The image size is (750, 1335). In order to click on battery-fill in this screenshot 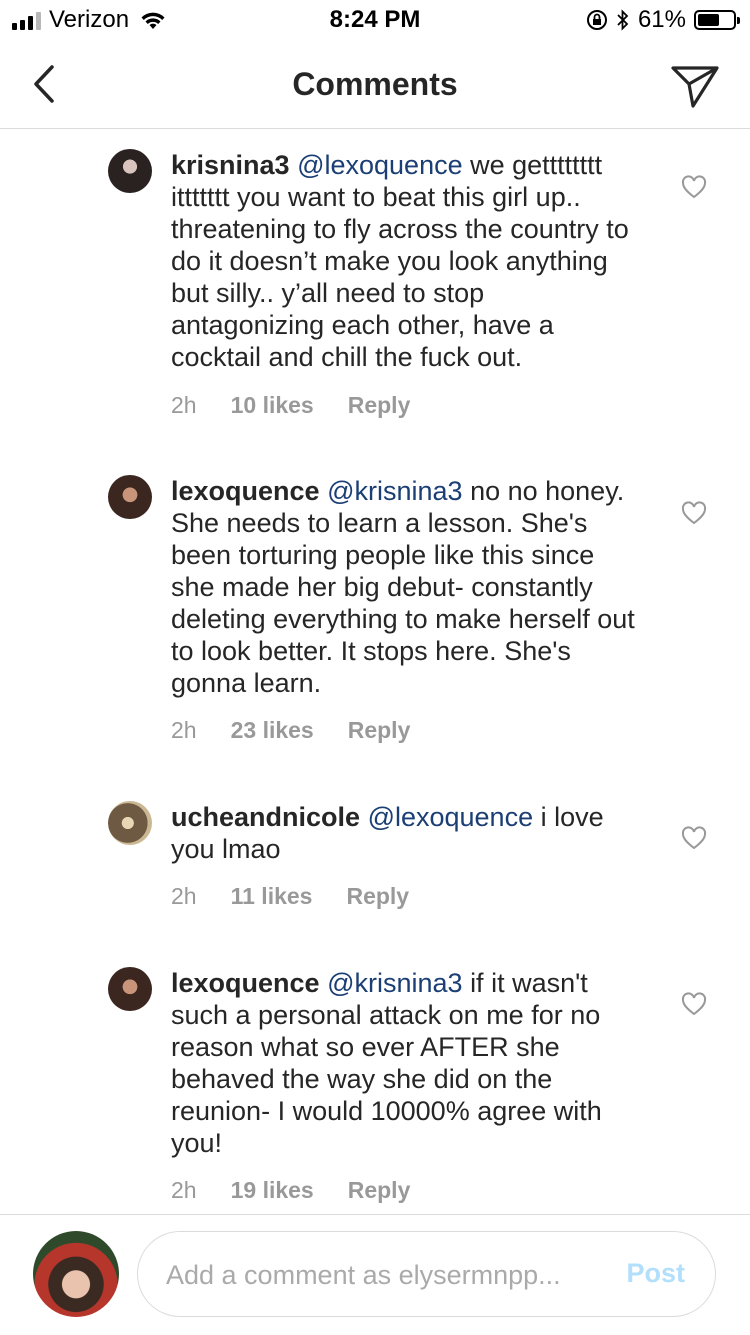, I will do `click(708, 20)`.